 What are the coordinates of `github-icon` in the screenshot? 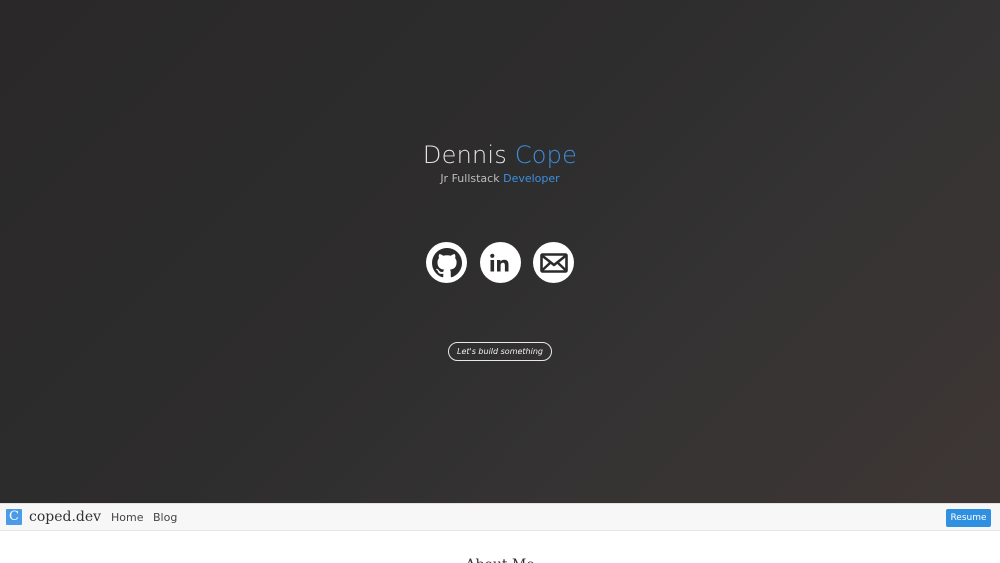 It's located at (446, 262).